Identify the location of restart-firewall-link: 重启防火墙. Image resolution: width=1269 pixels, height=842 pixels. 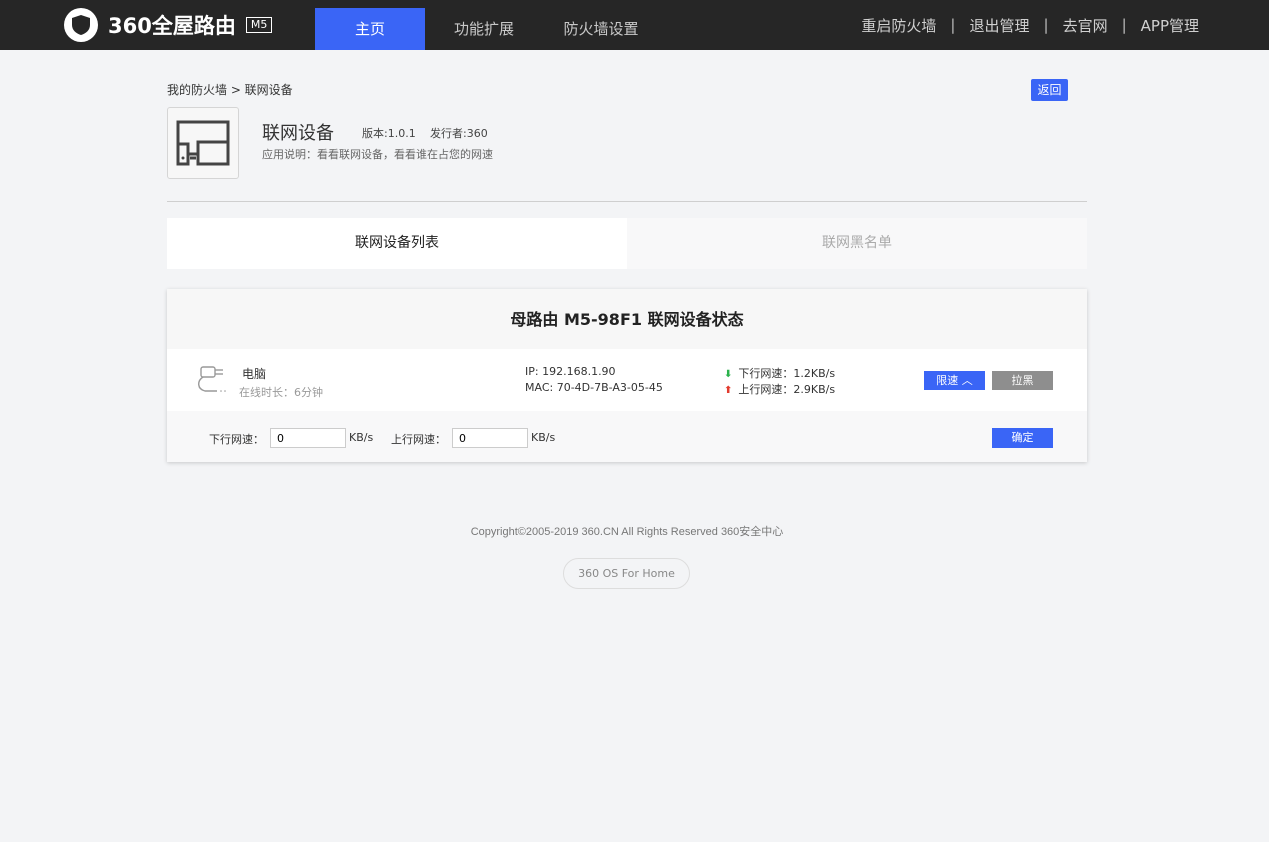
(898, 25).